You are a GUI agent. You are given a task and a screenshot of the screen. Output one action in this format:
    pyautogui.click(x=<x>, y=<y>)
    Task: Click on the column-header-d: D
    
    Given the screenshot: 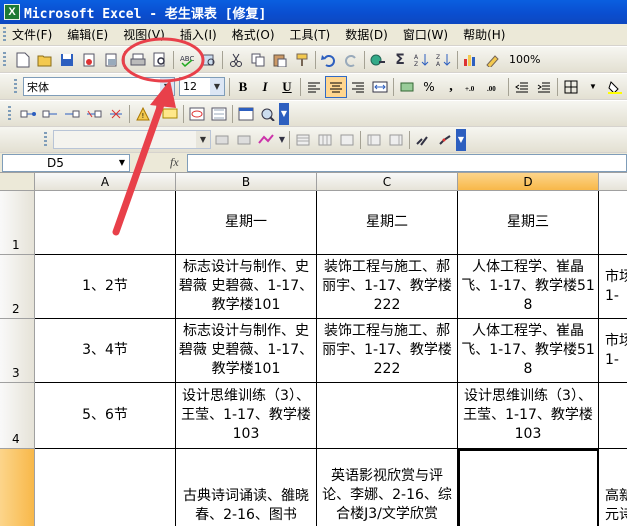 What is the action you would take?
    pyautogui.click(x=528, y=182)
    